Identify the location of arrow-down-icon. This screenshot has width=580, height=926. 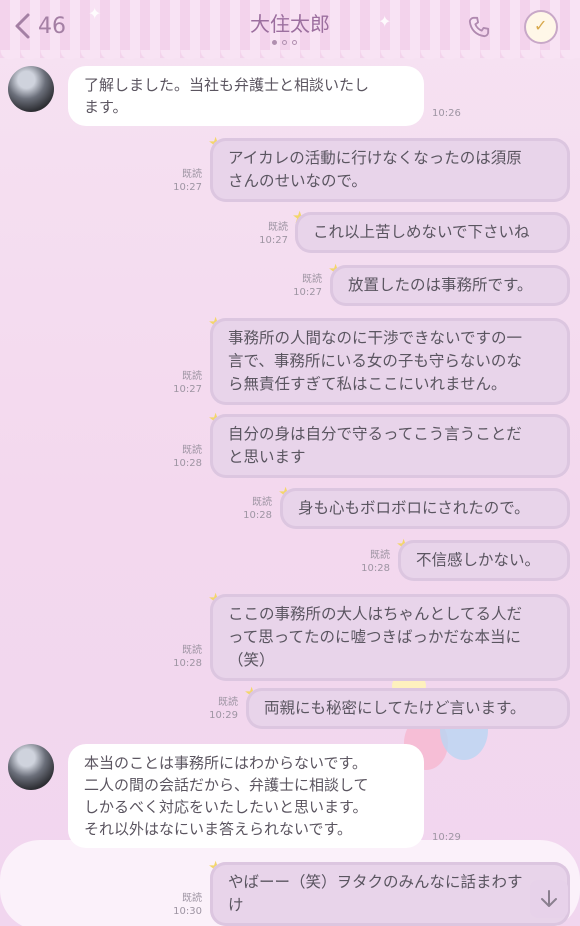
(549, 898).